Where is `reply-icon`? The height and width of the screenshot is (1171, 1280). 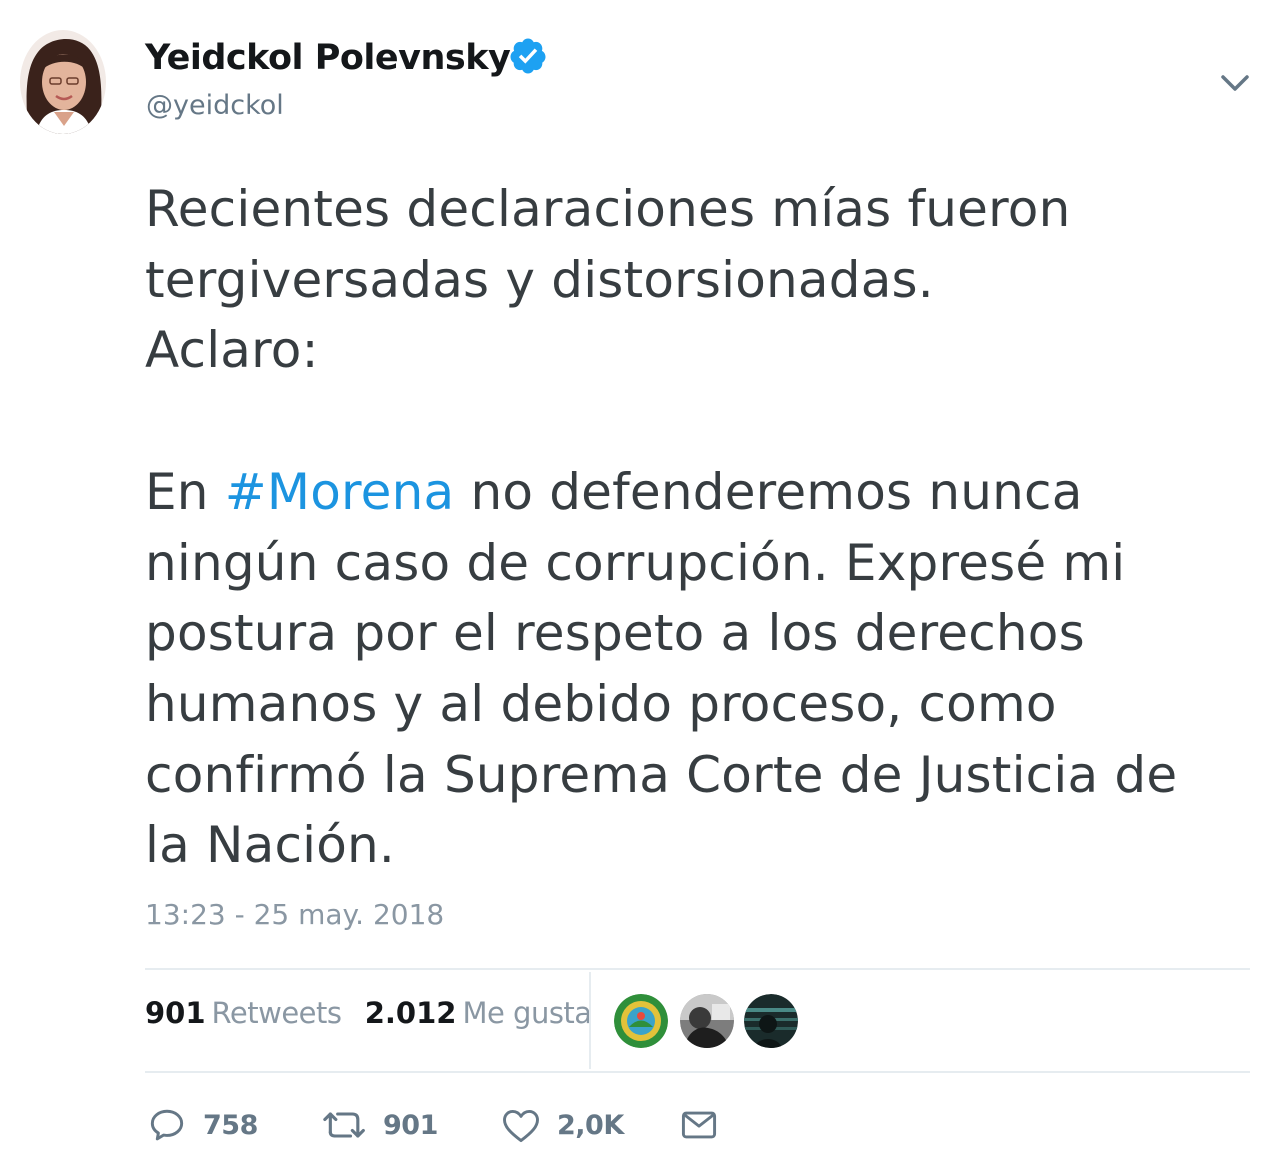
reply-icon is located at coordinates (167, 1125).